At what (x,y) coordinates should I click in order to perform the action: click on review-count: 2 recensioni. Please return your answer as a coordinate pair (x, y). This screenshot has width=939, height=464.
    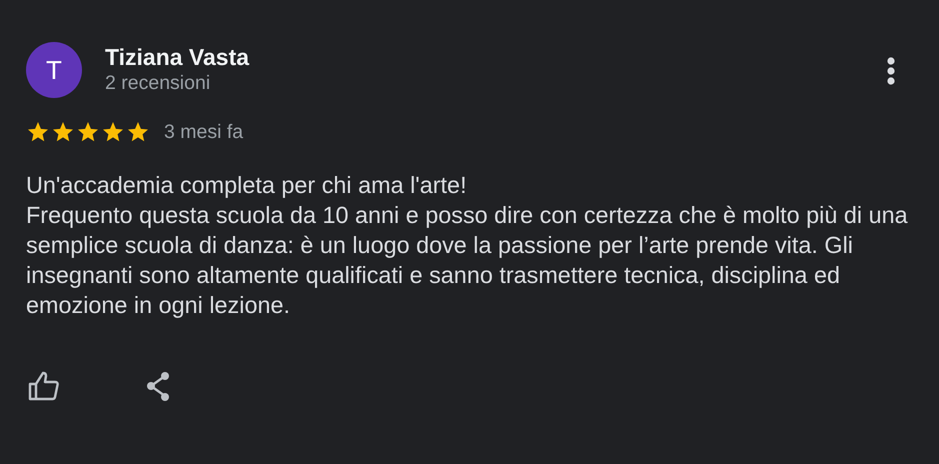
    Looking at the image, I should click on (158, 83).